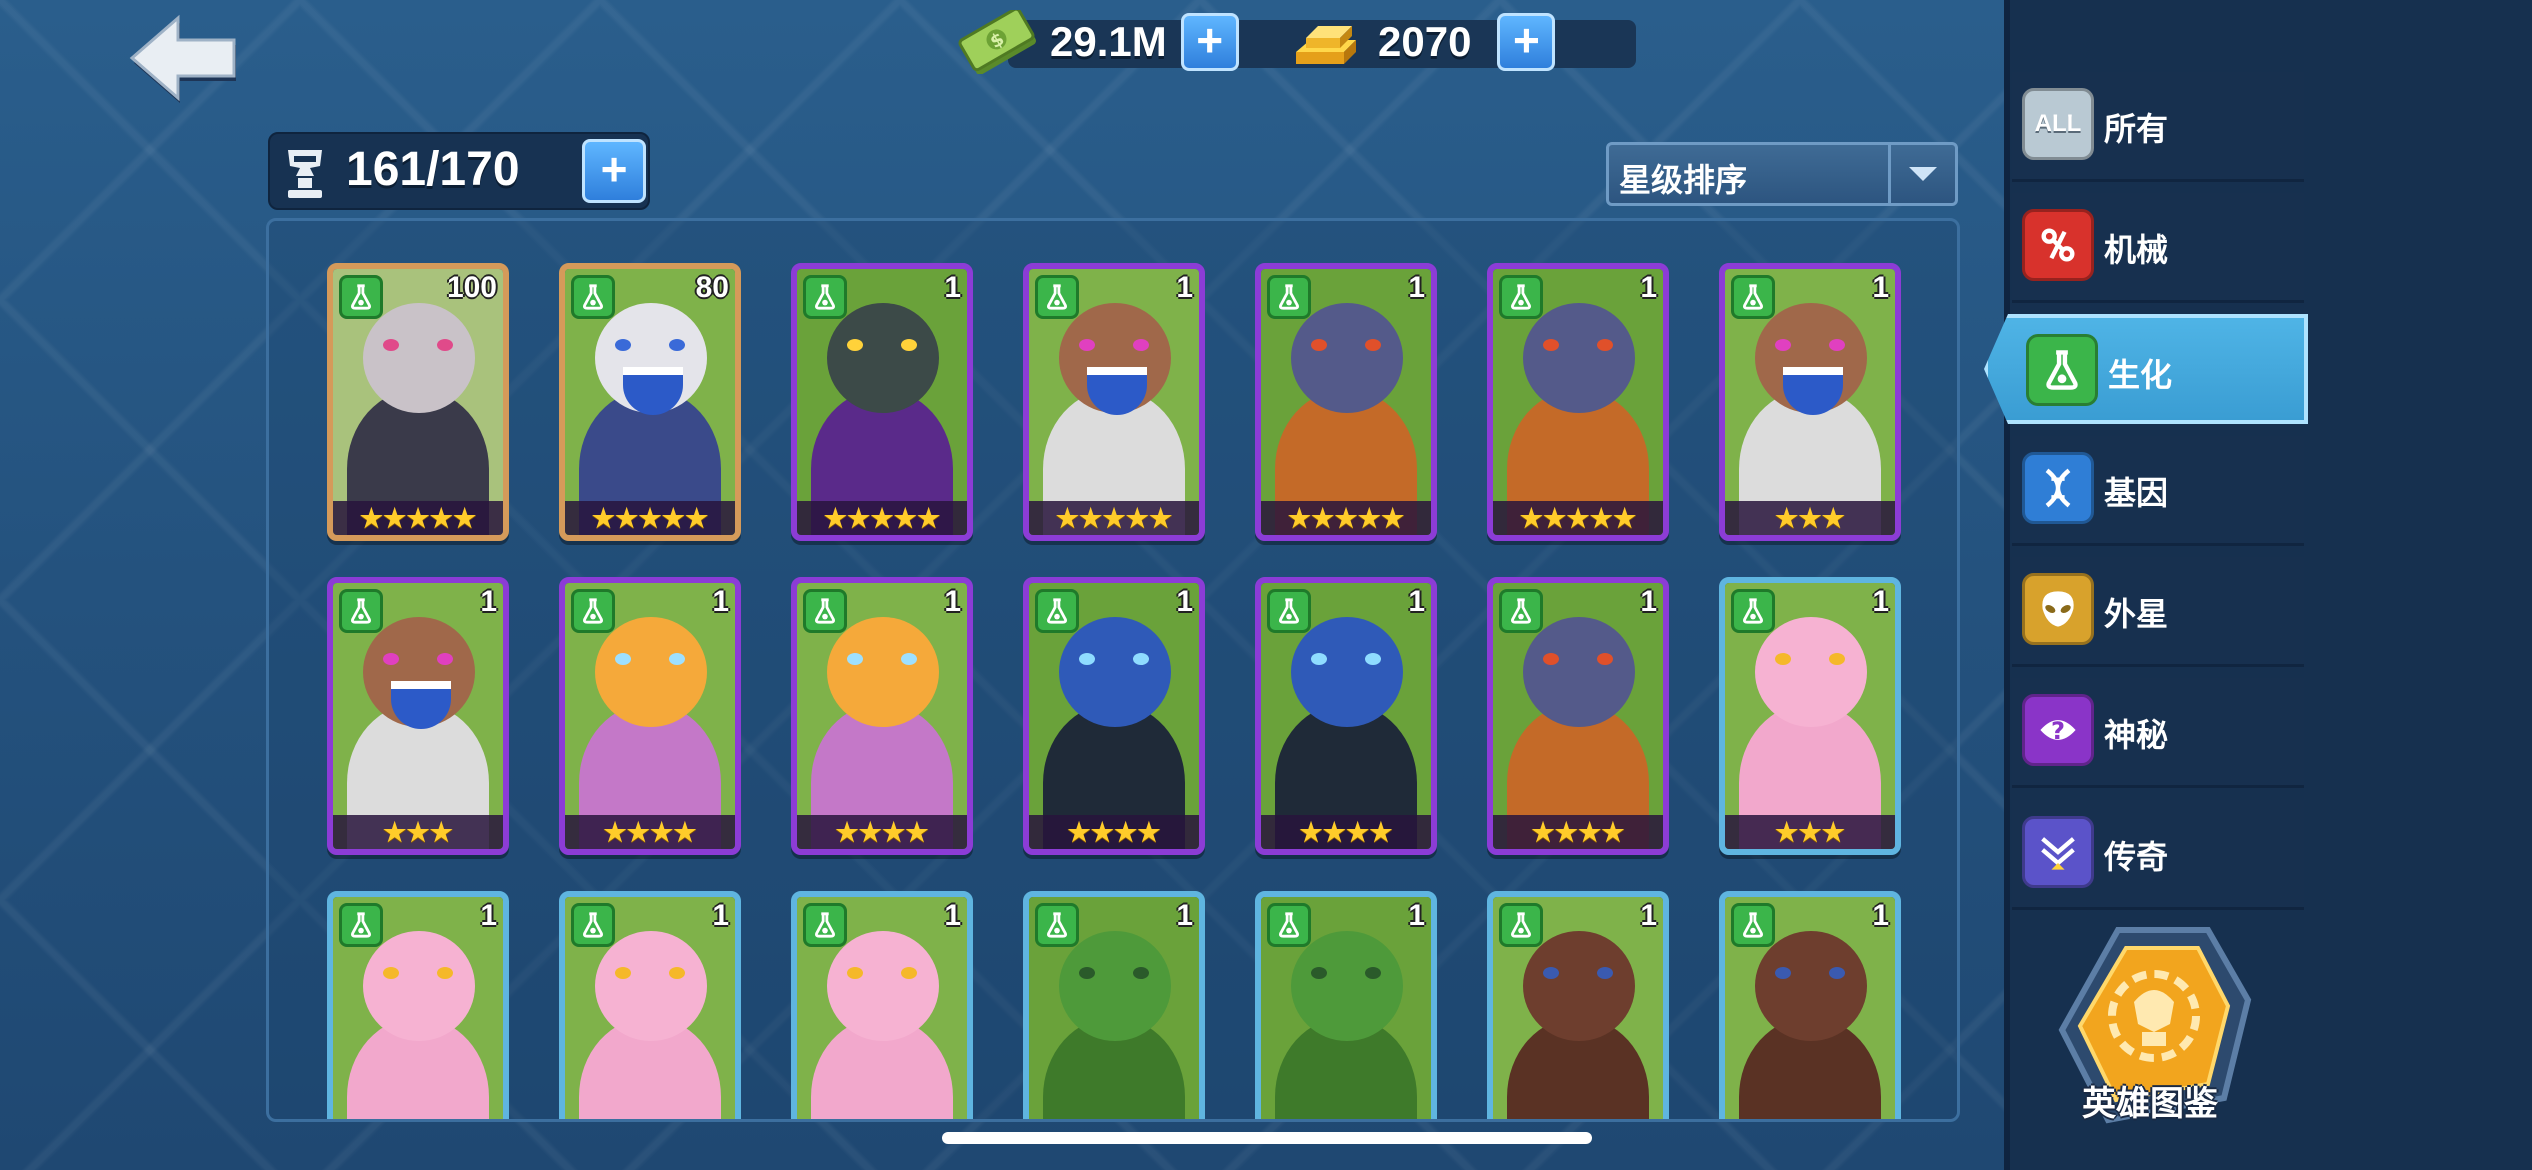 The height and width of the screenshot is (1170, 2532). What do you see at coordinates (1267, 1138) in the screenshot?
I see `home-indicator` at bounding box center [1267, 1138].